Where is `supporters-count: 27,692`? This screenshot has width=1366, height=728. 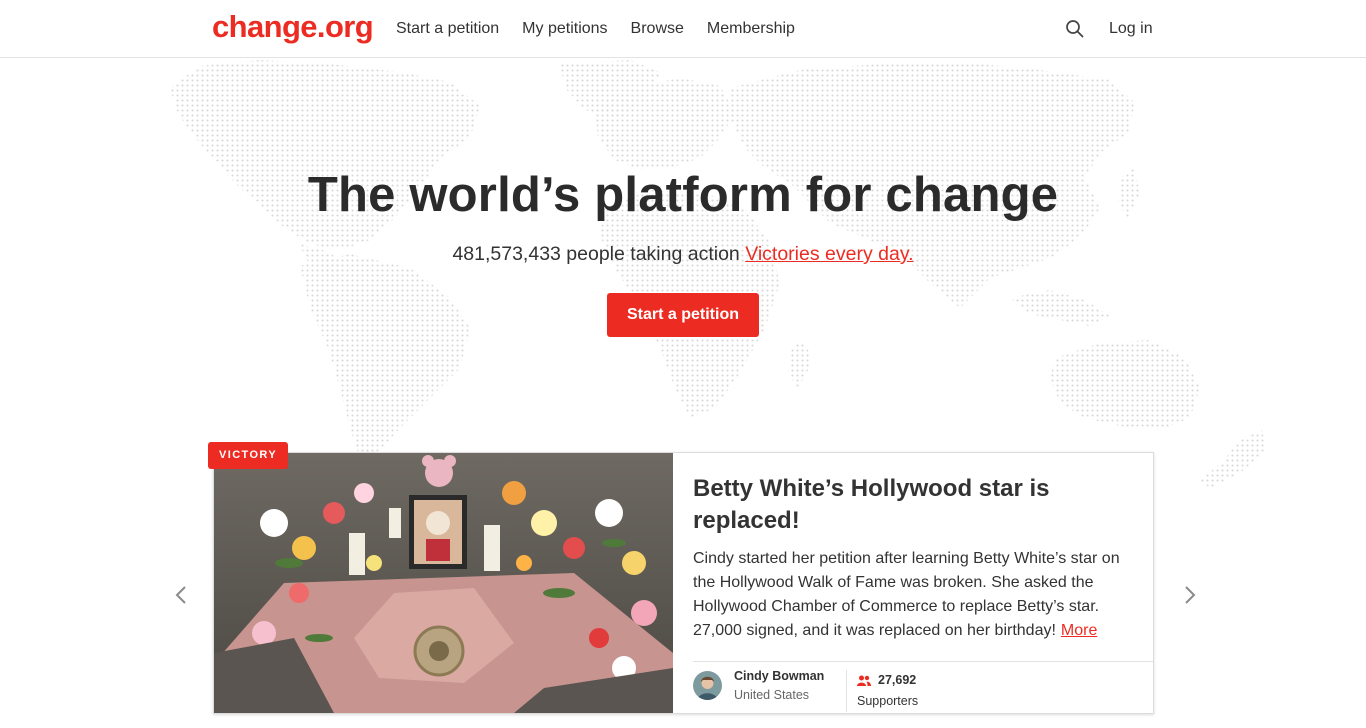 supporters-count: 27,692 is located at coordinates (897, 680).